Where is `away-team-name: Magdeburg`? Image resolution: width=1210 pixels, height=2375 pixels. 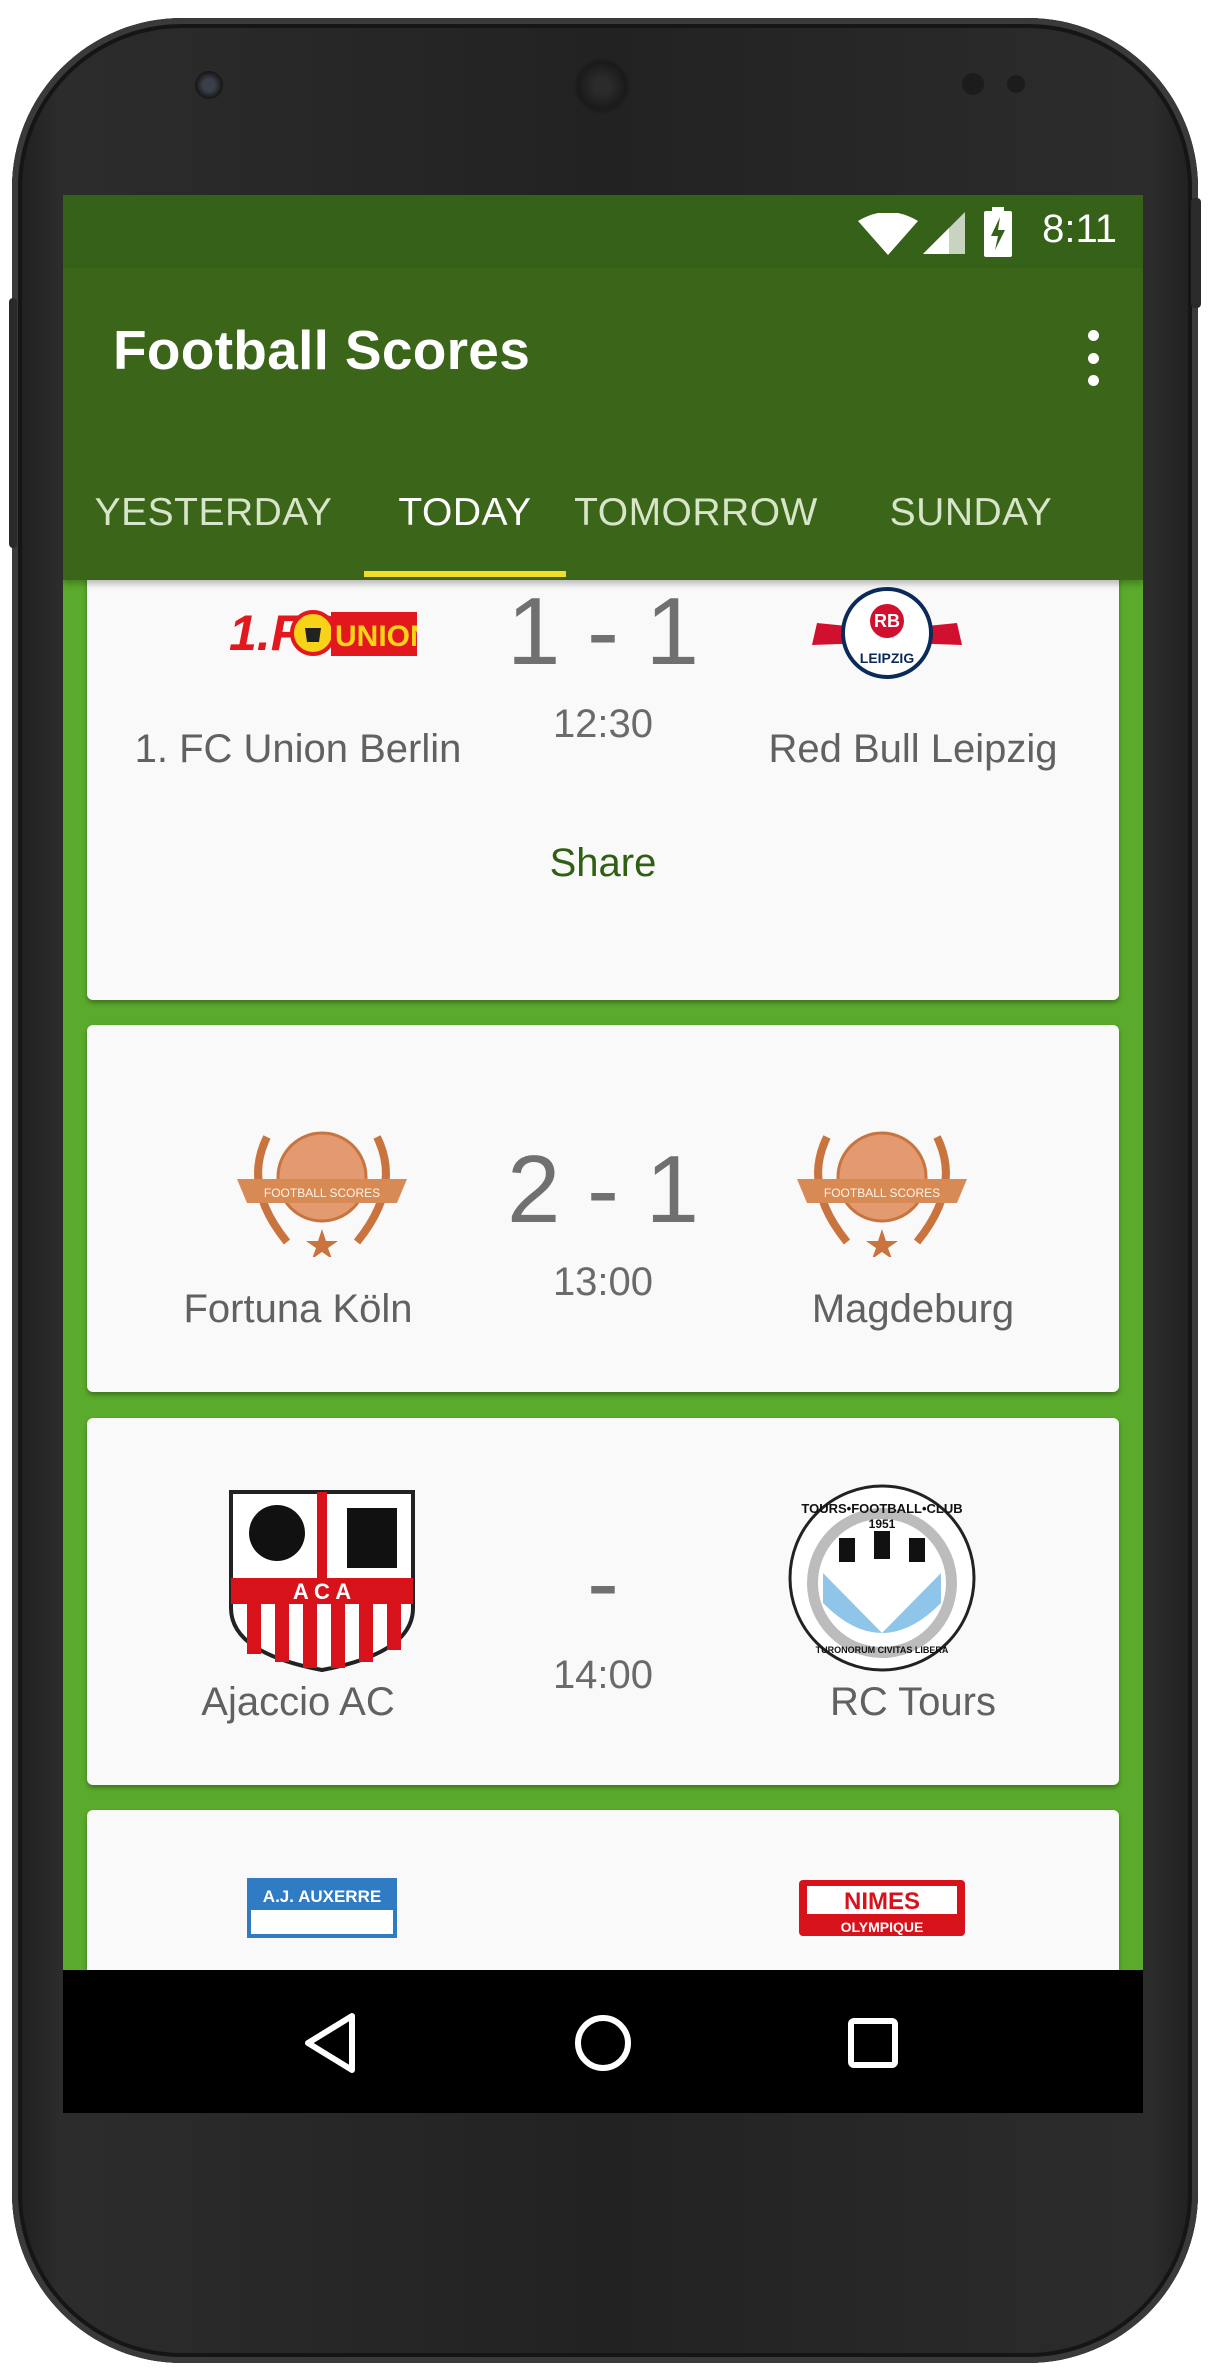 away-team-name: Magdeburg is located at coordinates (913, 1309).